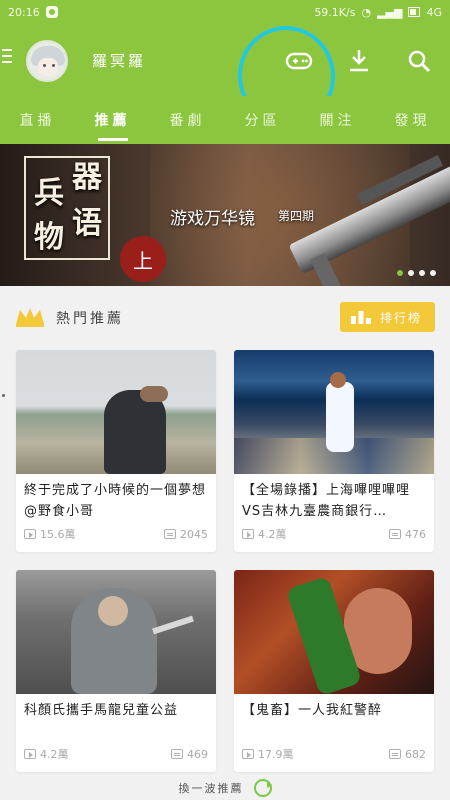 The image size is (450, 800). I want to click on scroll-marker, so click(3, 395).